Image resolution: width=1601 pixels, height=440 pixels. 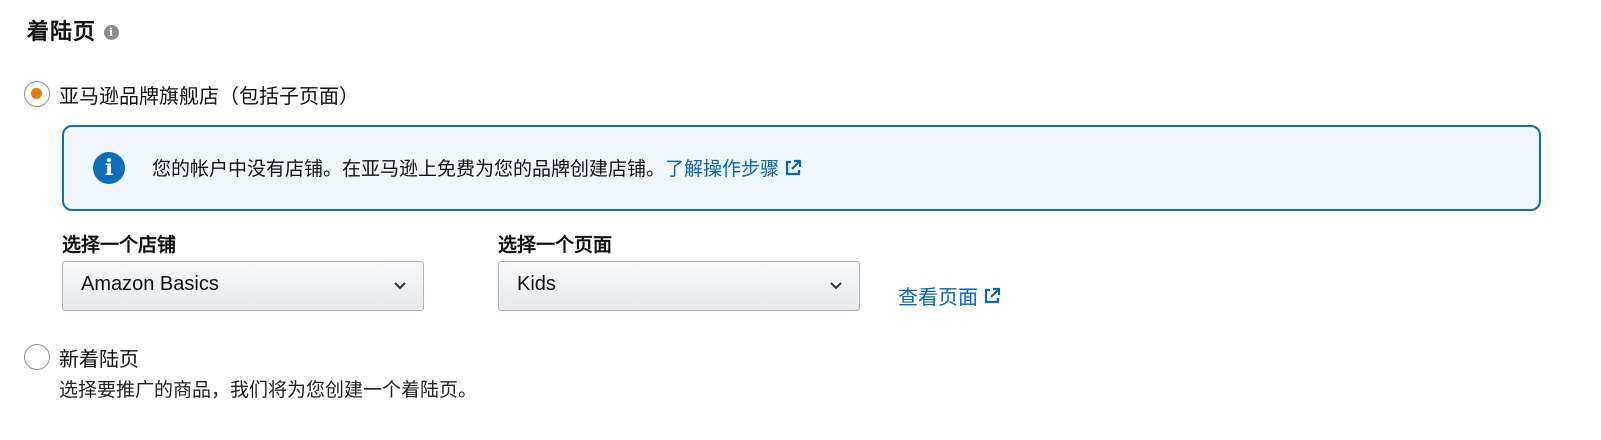 What do you see at coordinates (119, 245) in the screenshot?
I see `store-select-label: 选择一个店铺` at bounding box center [119, 245].